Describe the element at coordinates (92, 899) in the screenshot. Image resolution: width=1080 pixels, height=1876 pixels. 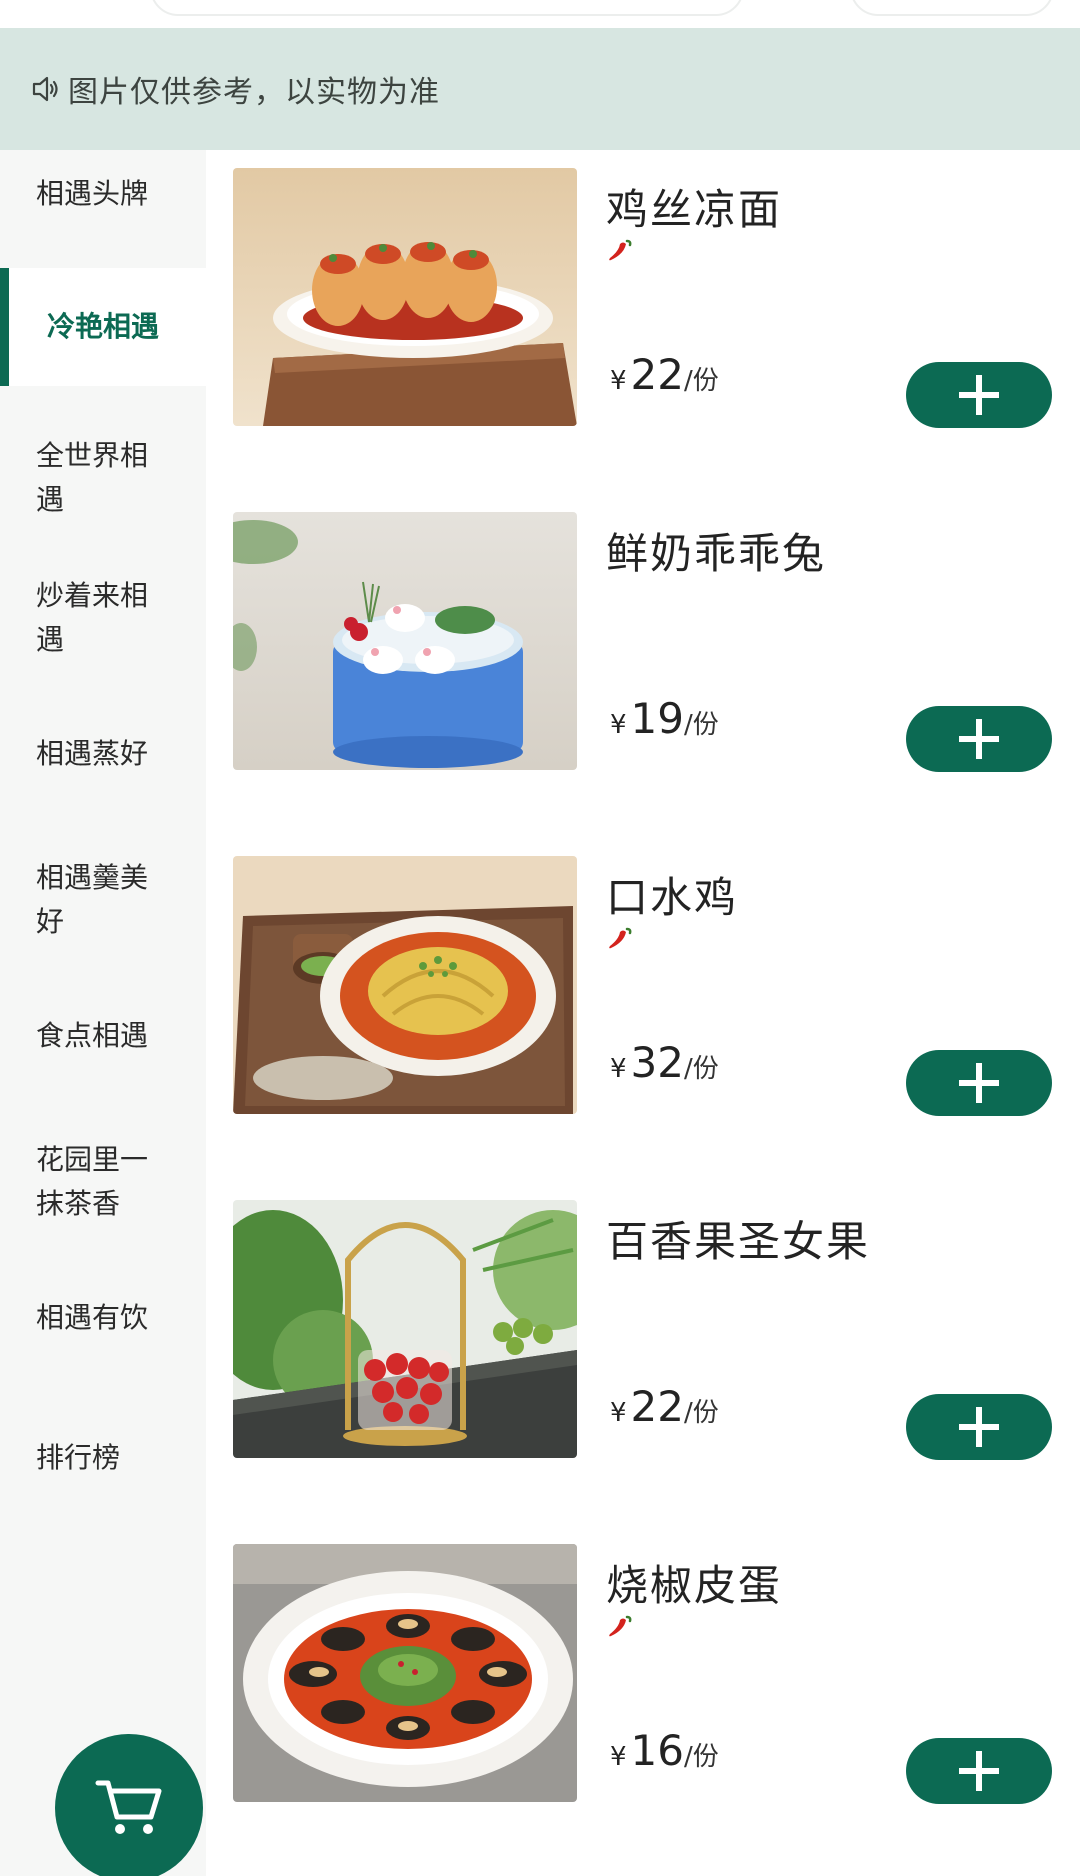
I see `sidebar-item-label: 相遇羹美好` at that location.